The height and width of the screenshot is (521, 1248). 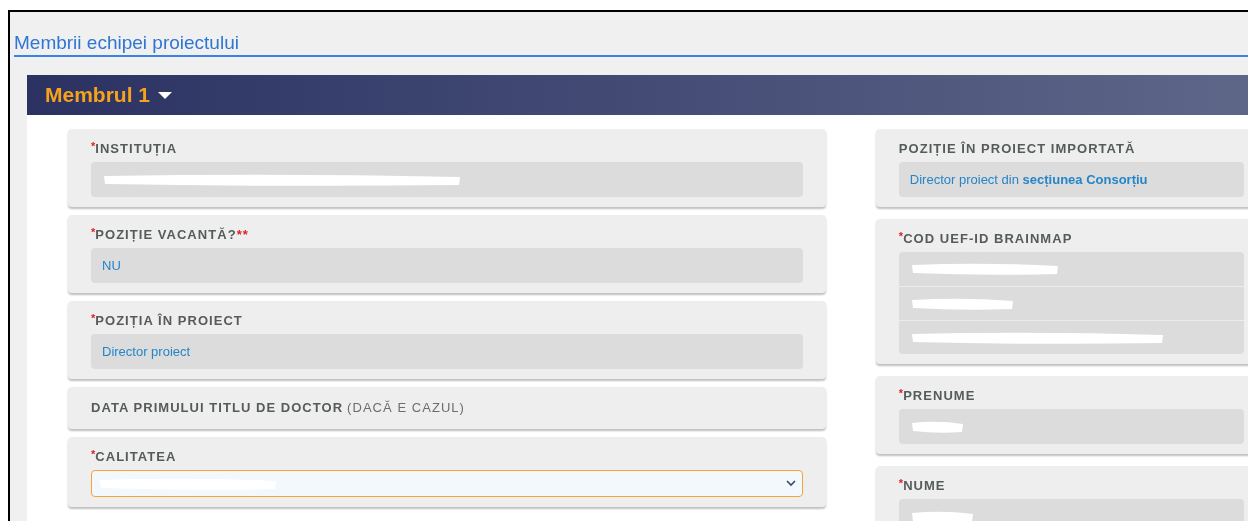 What do you see at coordinates (136, 457) in the screenshot?
I see `field-label: CALITATEA` at bounding box center [136, 457].